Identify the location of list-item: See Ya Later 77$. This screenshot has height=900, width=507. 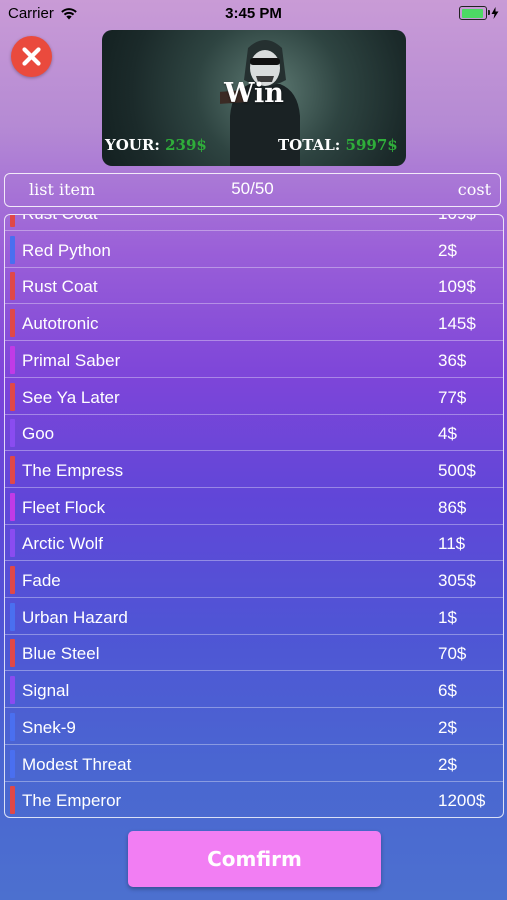
(254, 397).